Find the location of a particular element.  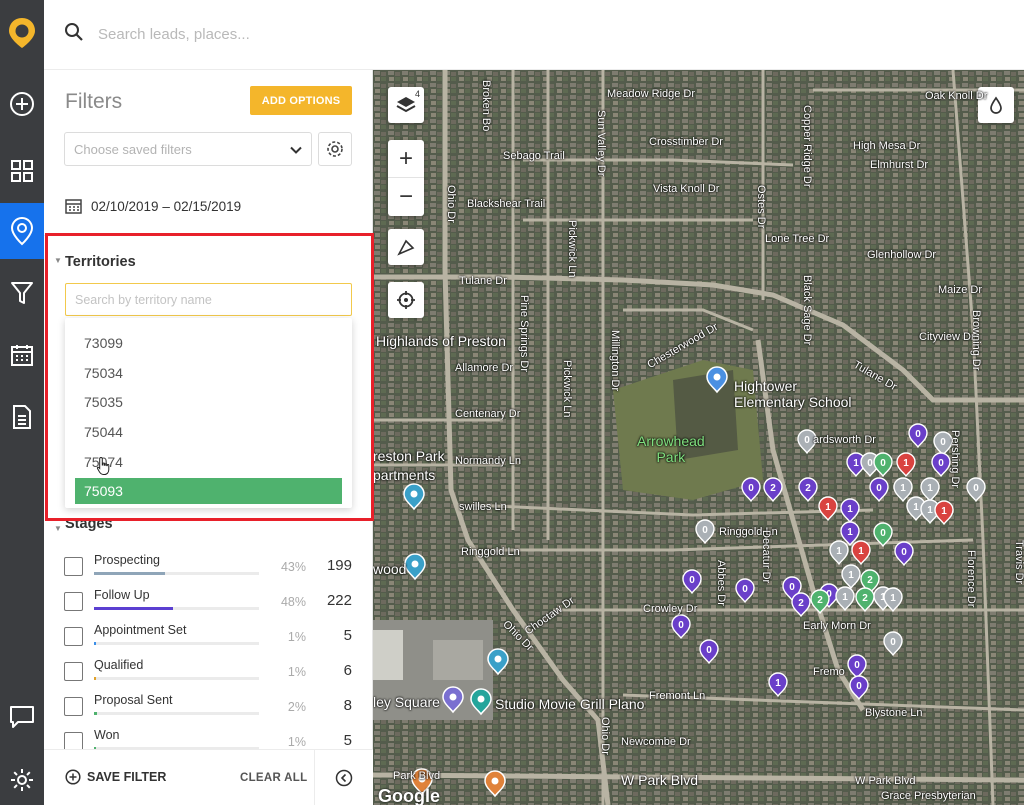

territory-option: 75035 is located at coordinates (208, 402).